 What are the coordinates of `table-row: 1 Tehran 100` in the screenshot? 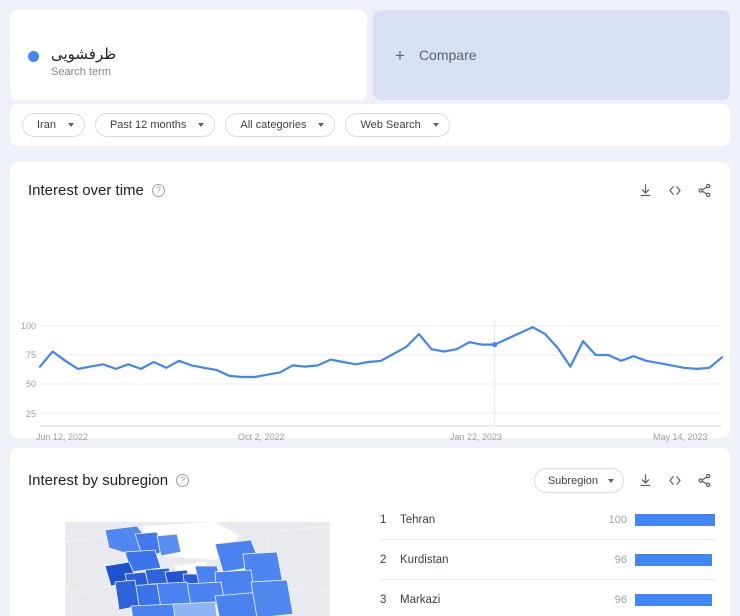 It's located at (547, 520).